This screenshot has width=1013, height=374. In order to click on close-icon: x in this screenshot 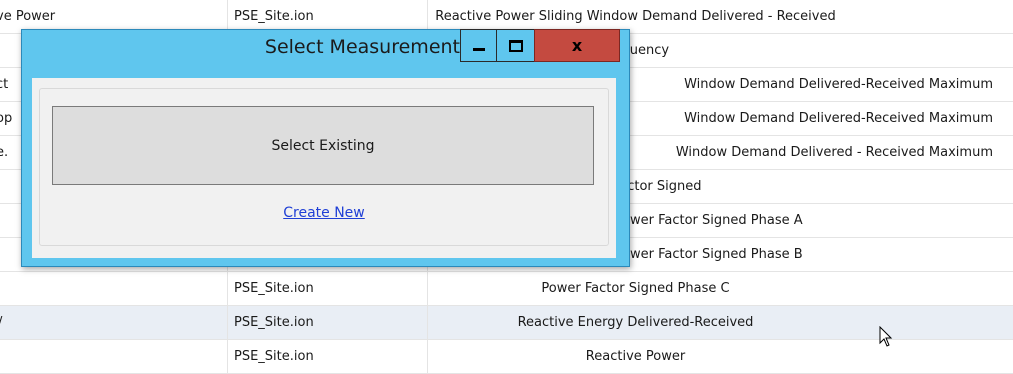, I will do `click(577, 45)`.